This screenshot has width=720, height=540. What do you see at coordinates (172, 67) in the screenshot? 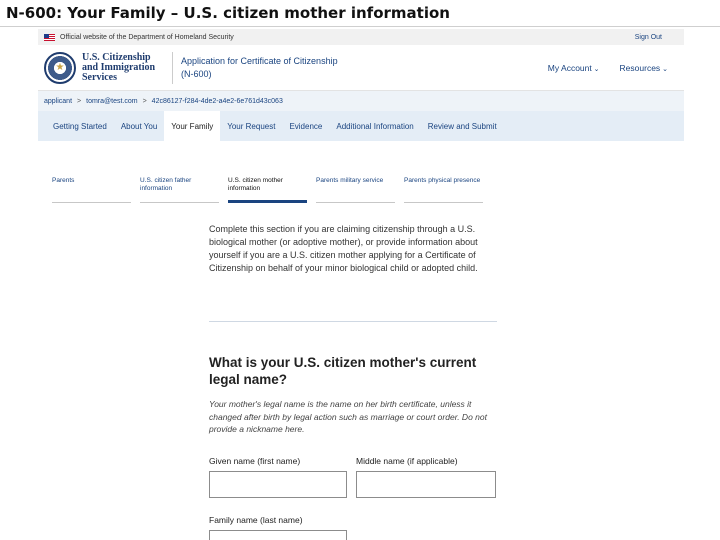
I see `header-divider` at bounding box center [172, 67].